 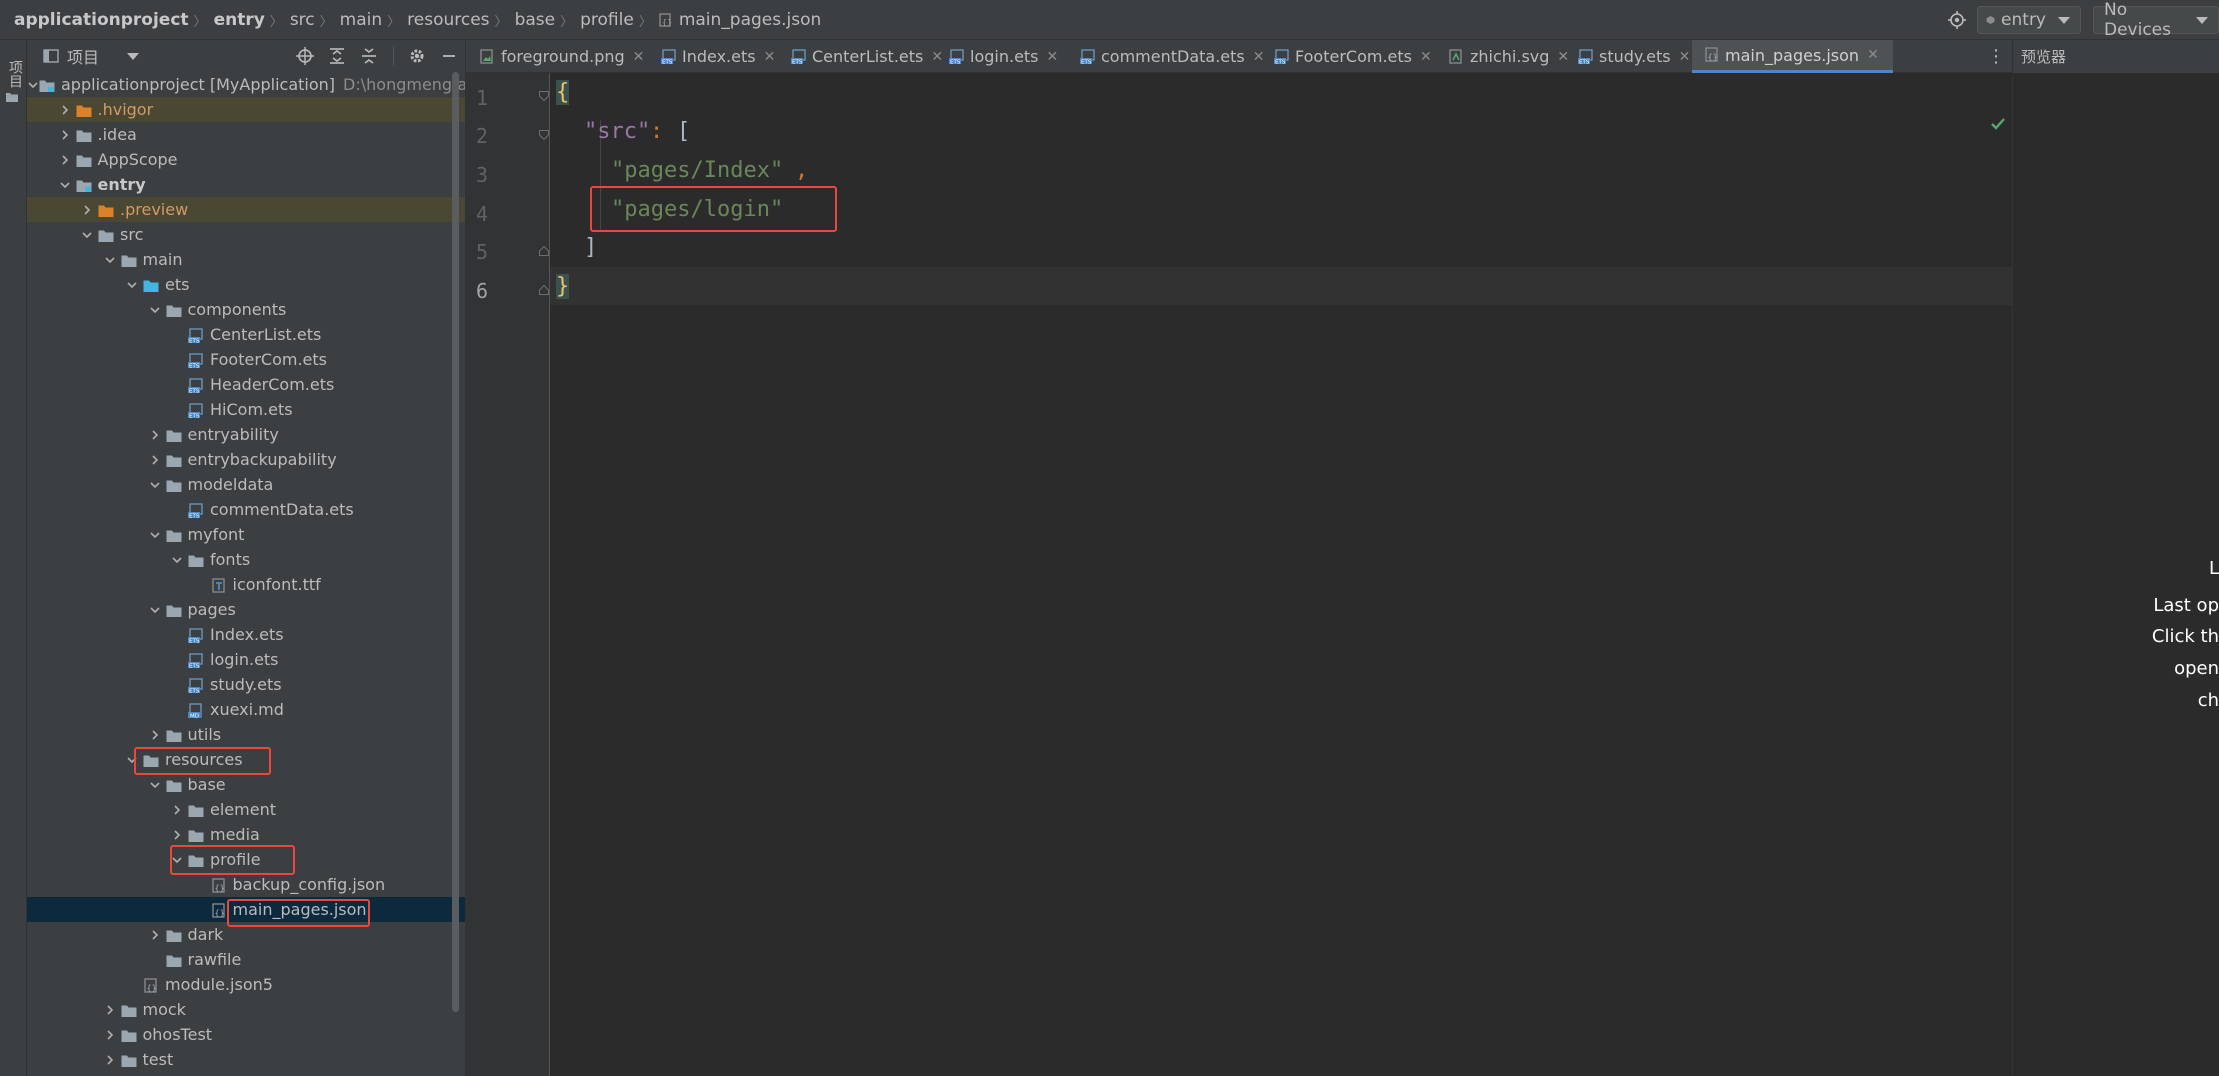 I want to click on breadcrumb-item-profile: profile, so click(x=607, y=20).